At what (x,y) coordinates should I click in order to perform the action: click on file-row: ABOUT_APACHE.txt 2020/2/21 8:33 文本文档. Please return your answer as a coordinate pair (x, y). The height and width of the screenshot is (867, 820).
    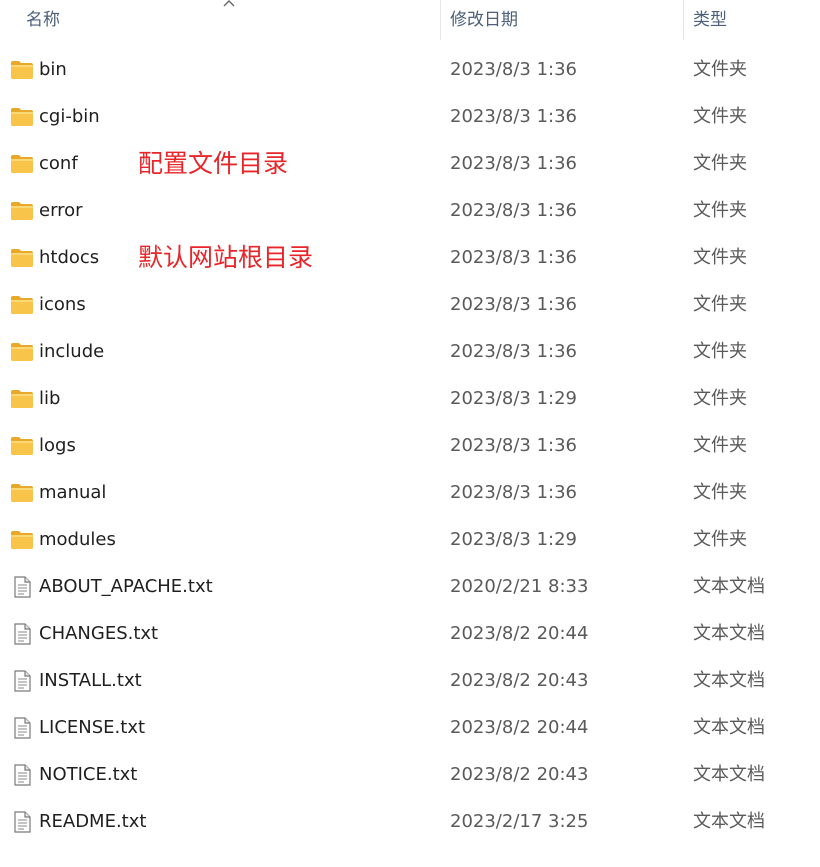
    Looking at the image, I should click on (410, 586).